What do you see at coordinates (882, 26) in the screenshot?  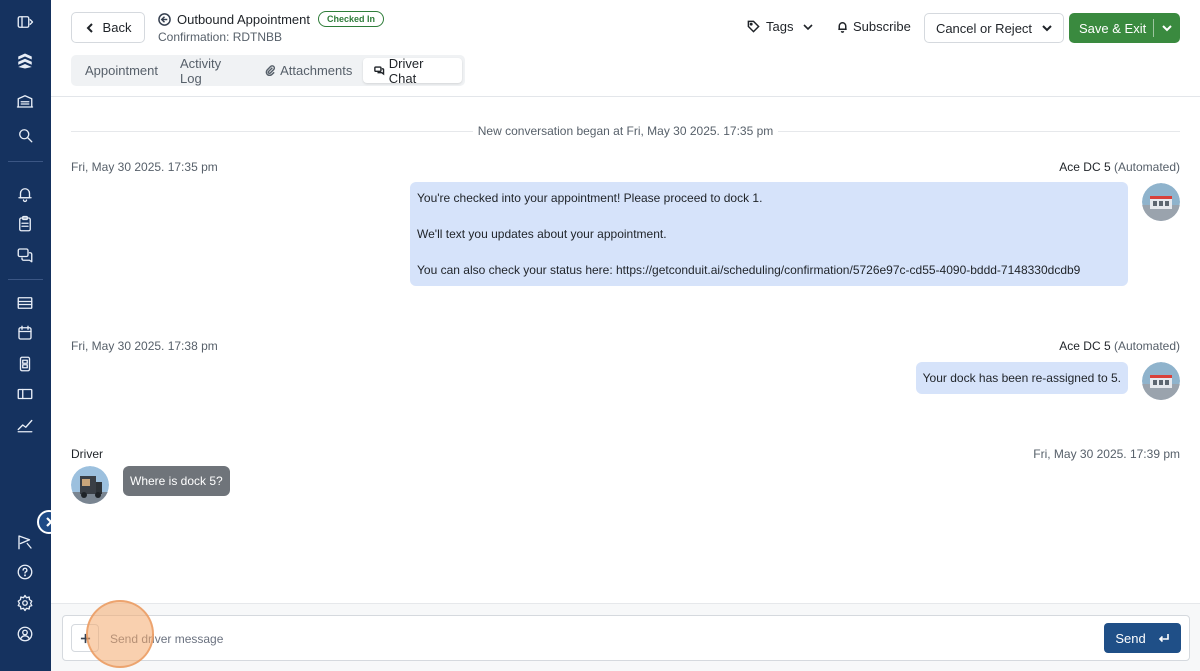 I see `subscribe-label: Subscribe` at bounding box center [882, 26].